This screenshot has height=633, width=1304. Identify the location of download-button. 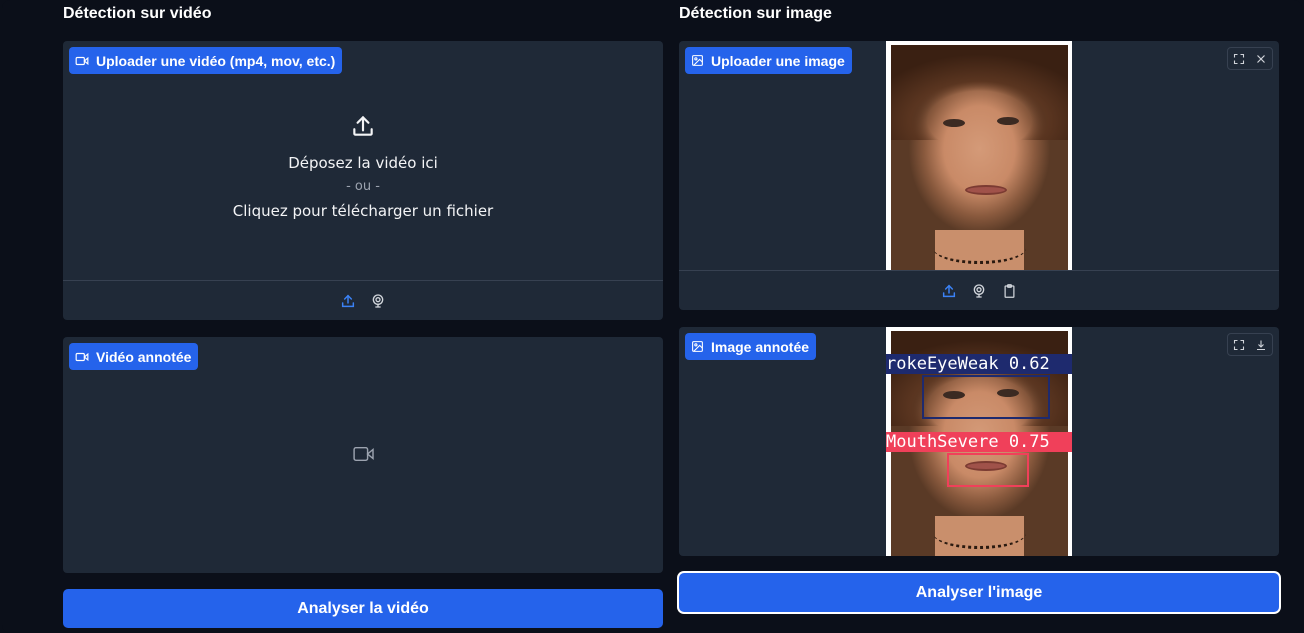
(1261, 344).